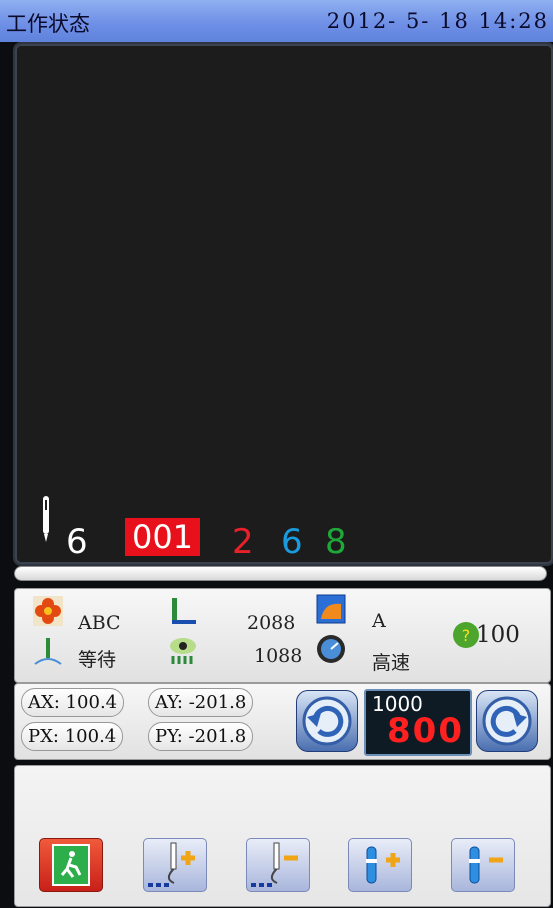 This screenshot has width=553, height=908. I want to click on px-coordinate: PX: 100.4, so click(72, 736).